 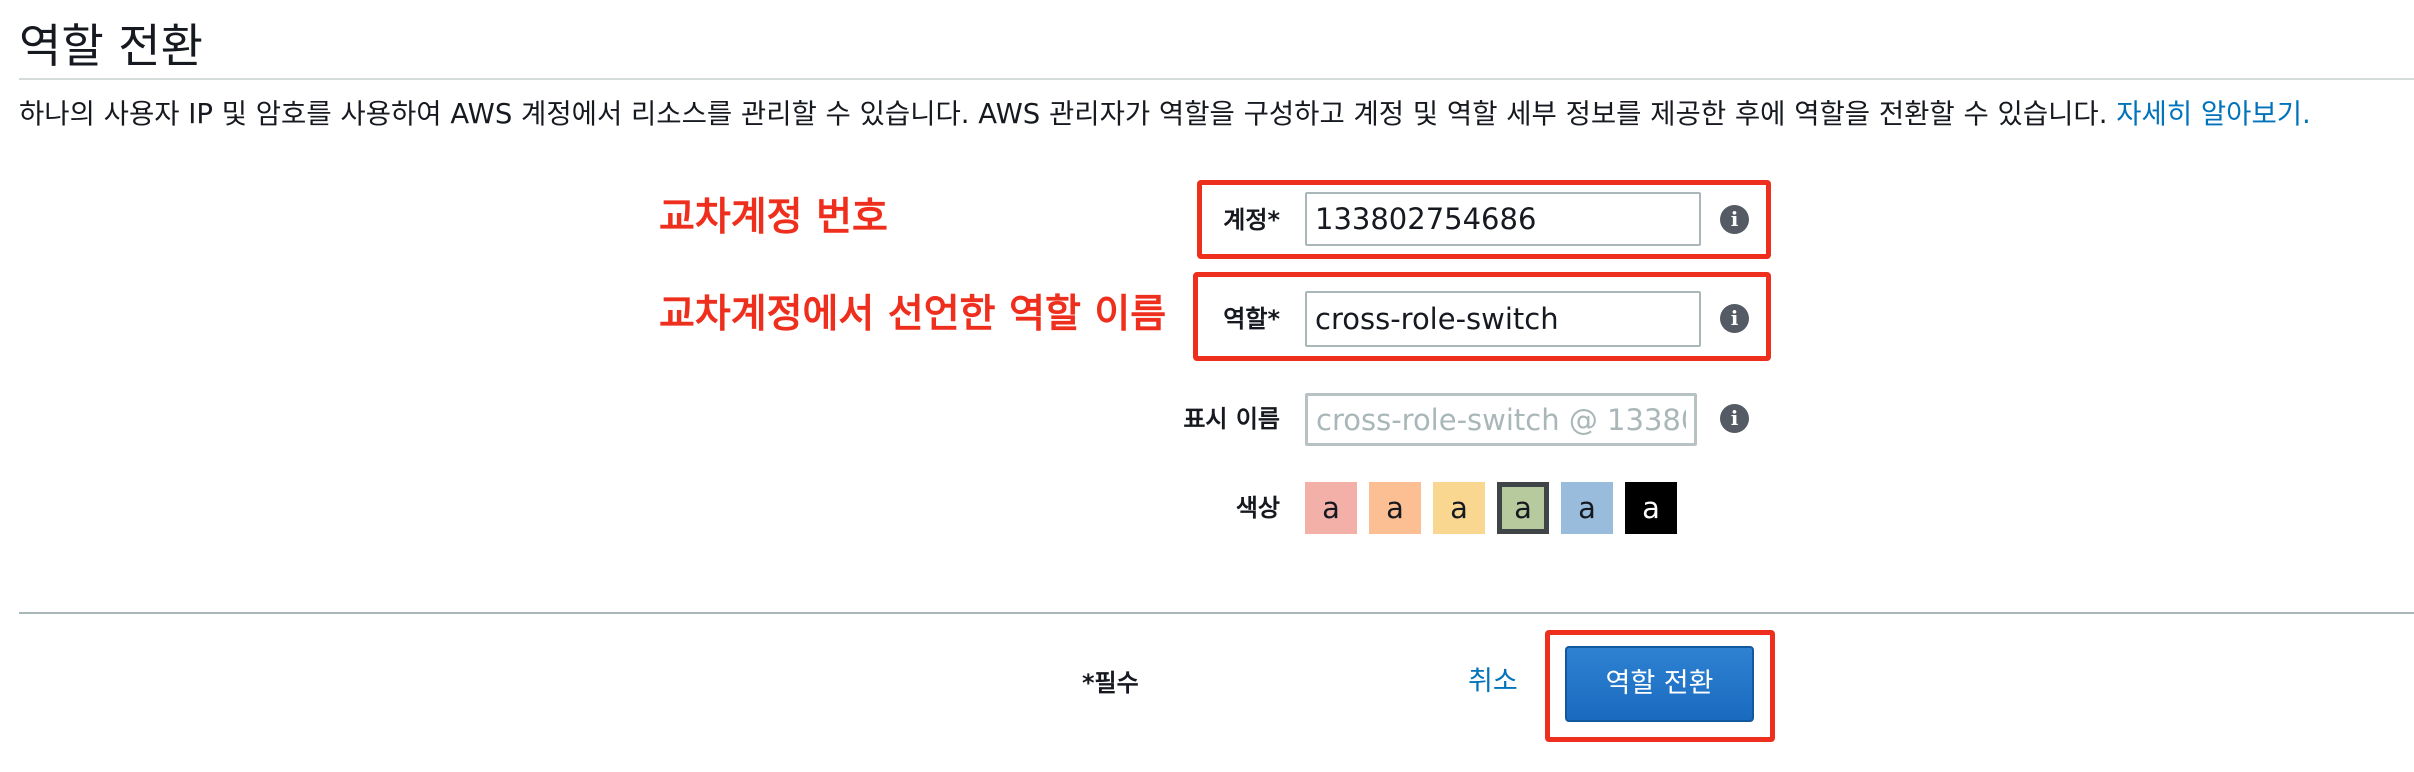 I want to click on display-name-label: 표시 이름, so click(x=1231, y=419).